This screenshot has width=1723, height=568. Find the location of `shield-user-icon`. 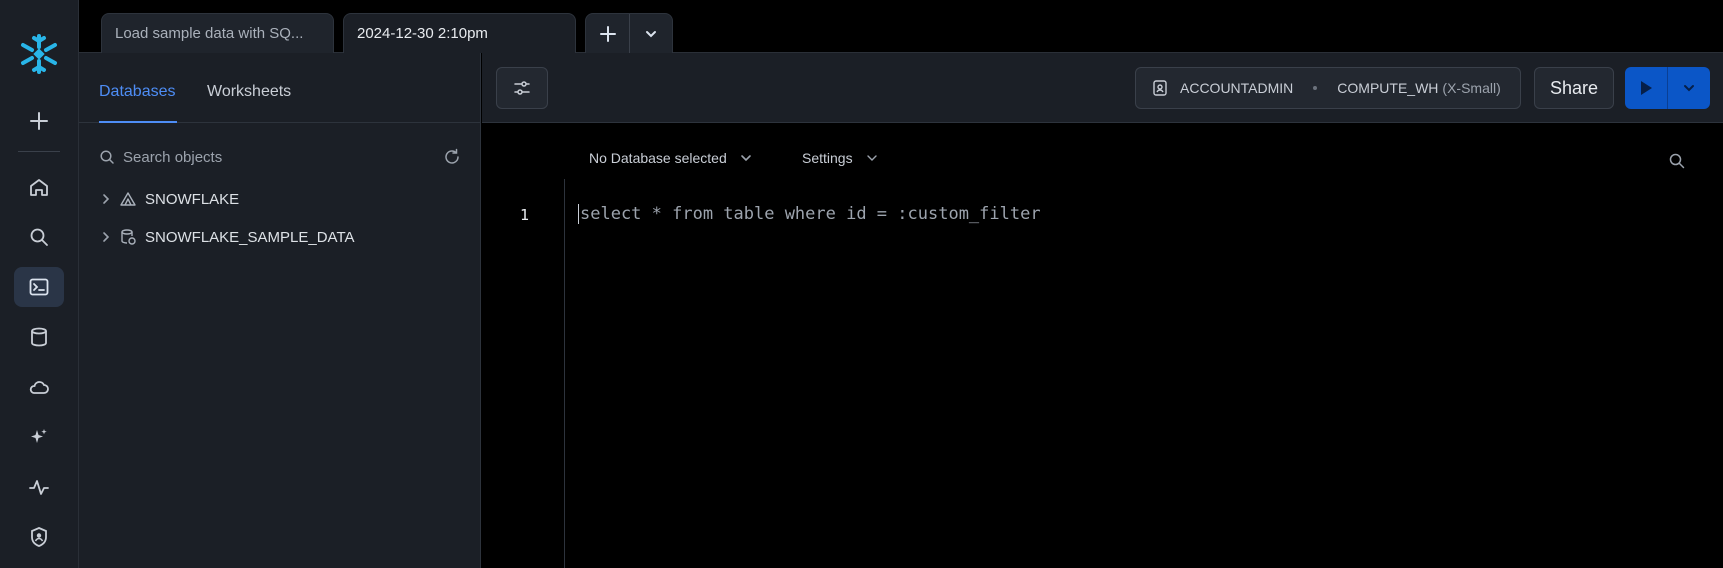

shield-user-icon is located at coordinates (39, 537).